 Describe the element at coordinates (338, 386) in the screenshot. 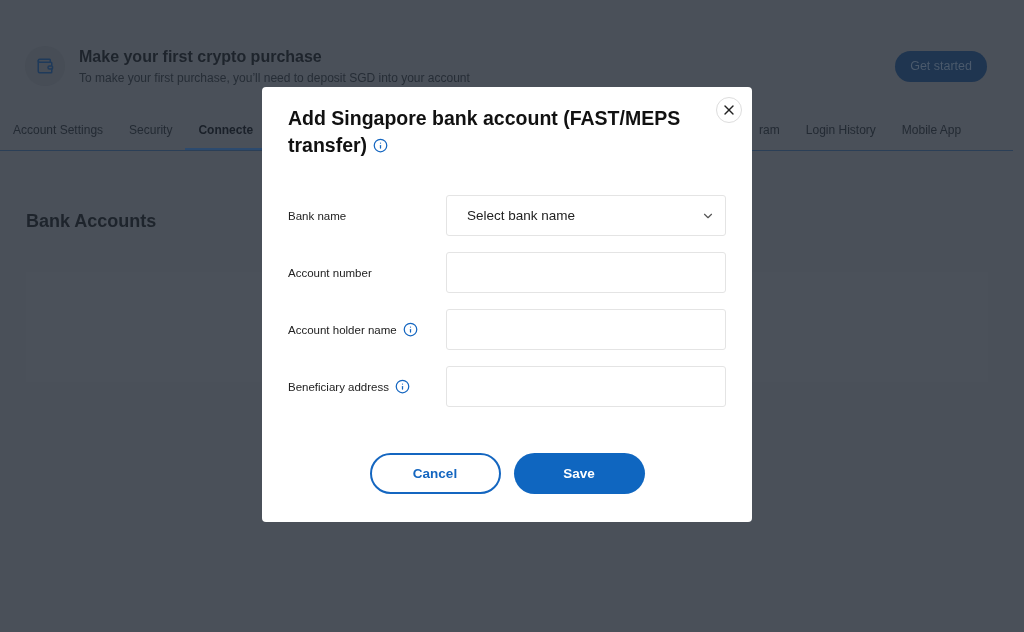

I see `field-label: Beneficiary address` at that location.